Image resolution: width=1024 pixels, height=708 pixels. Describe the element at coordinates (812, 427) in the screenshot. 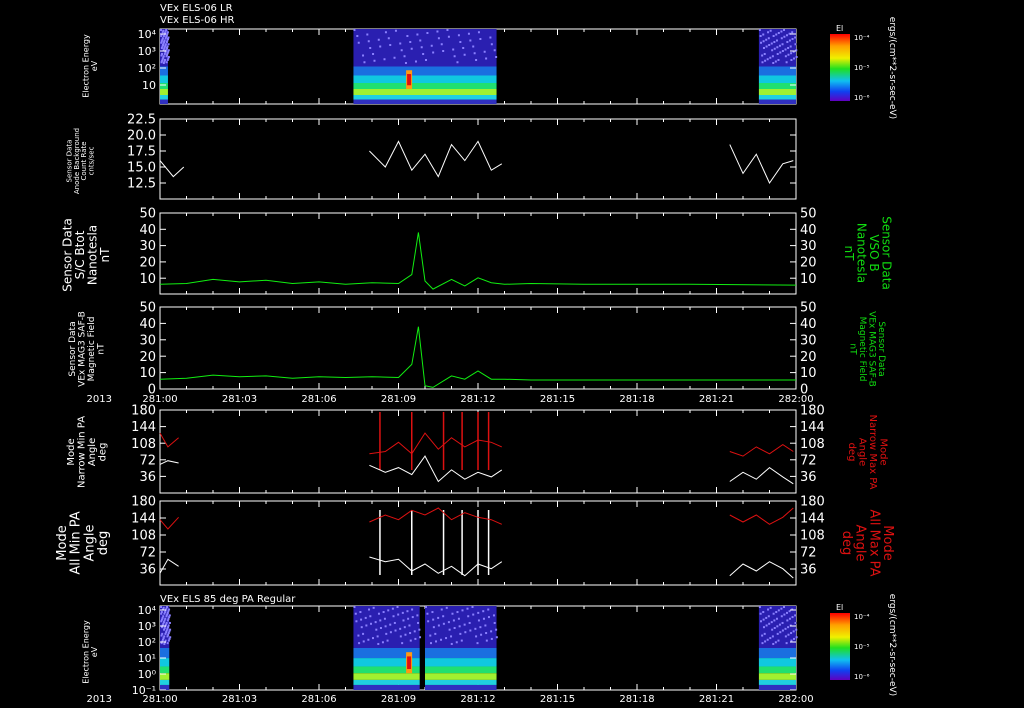

I see `y-tick-label-right: 144` at that location.